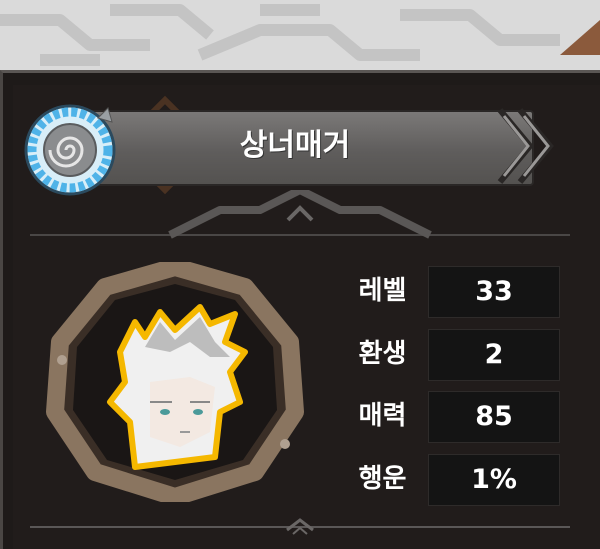 Image resolution: width=600 pixels, height=549 pixels. Describe the element at coordinates (382, 291) in the screenshot. I see `stat-label-level: 레벨` at that location.